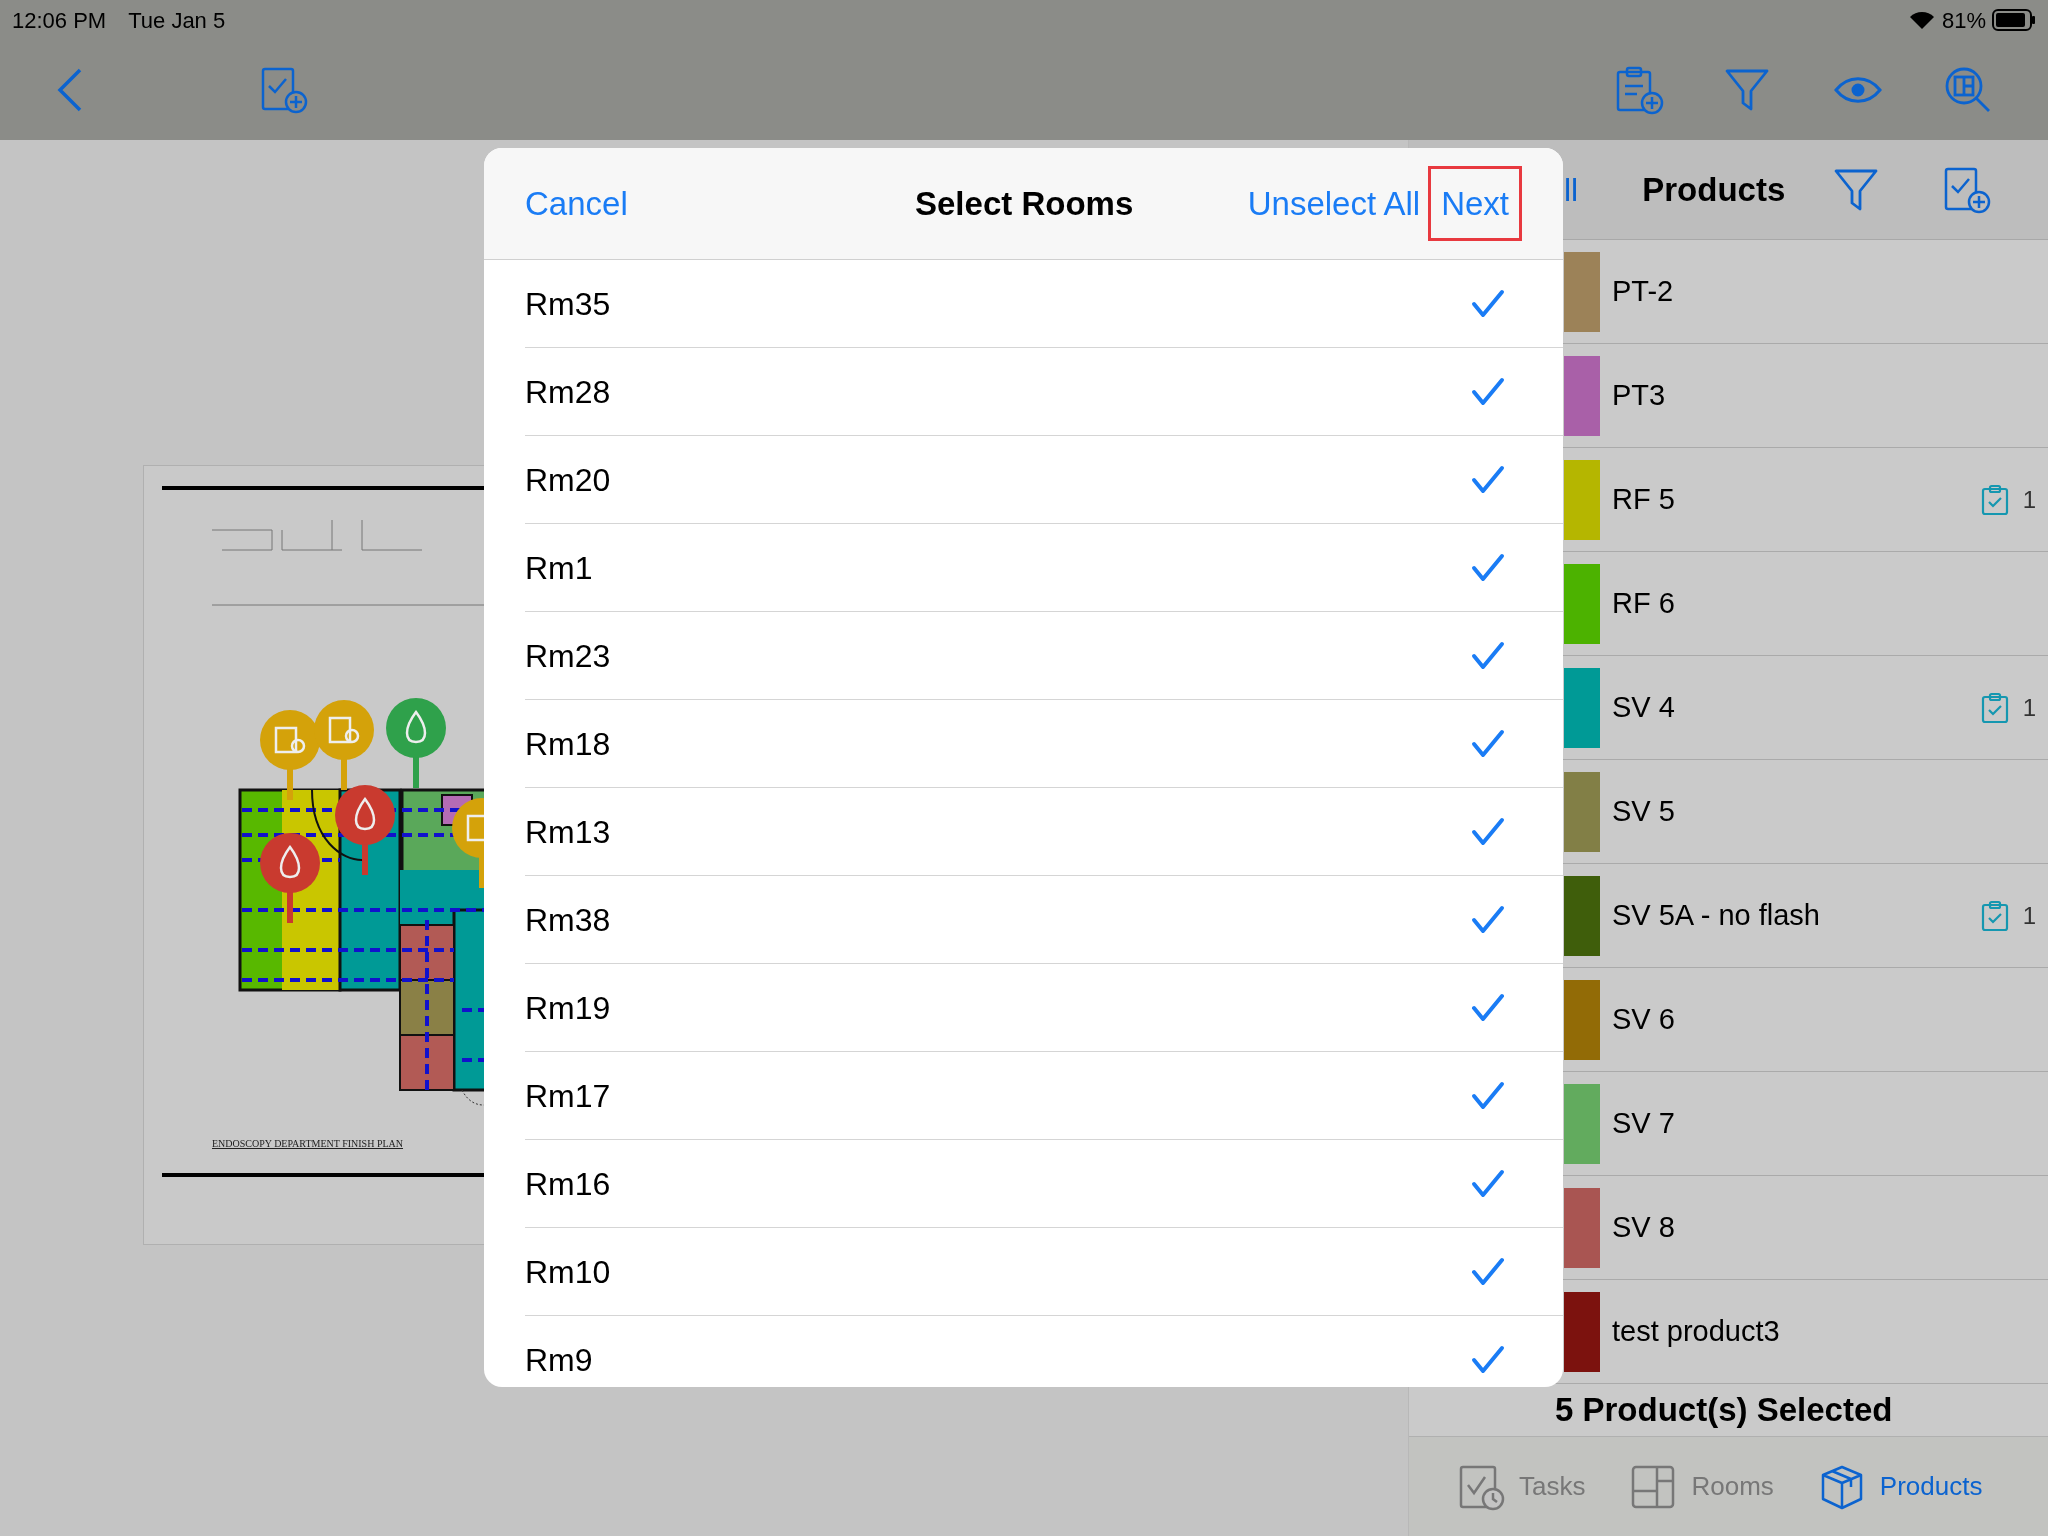 This screenshot has width=2048, height=1536. Describe the element at coordinates (1724, 1410) in the screenshot. I see `selection-summary: 5 Product(s) Selected` at that location.